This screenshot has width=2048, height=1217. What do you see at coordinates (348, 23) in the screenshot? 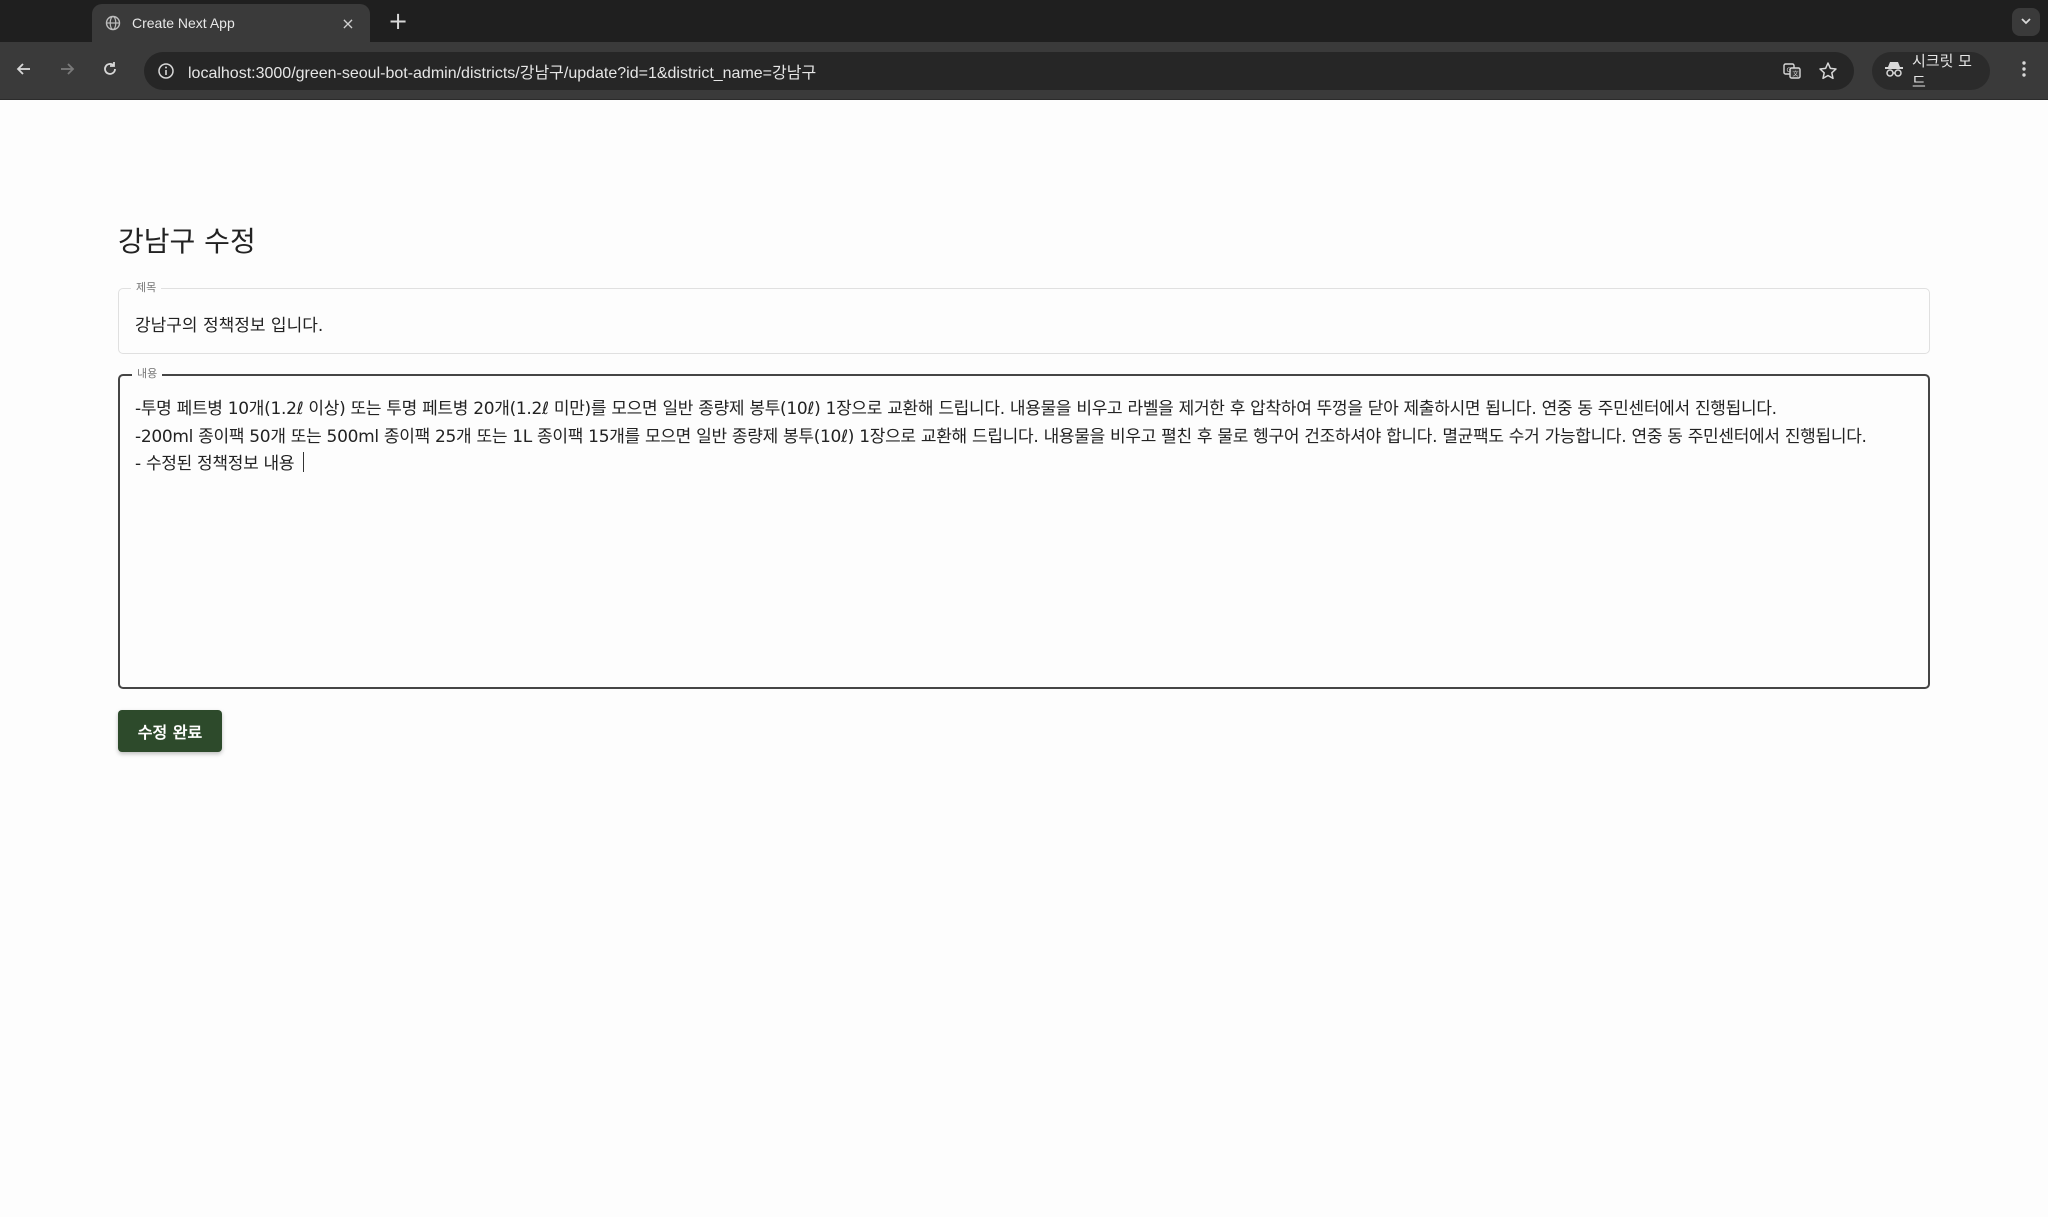
I see `tab-close-icon: ×` at bounding box center [348, 23].